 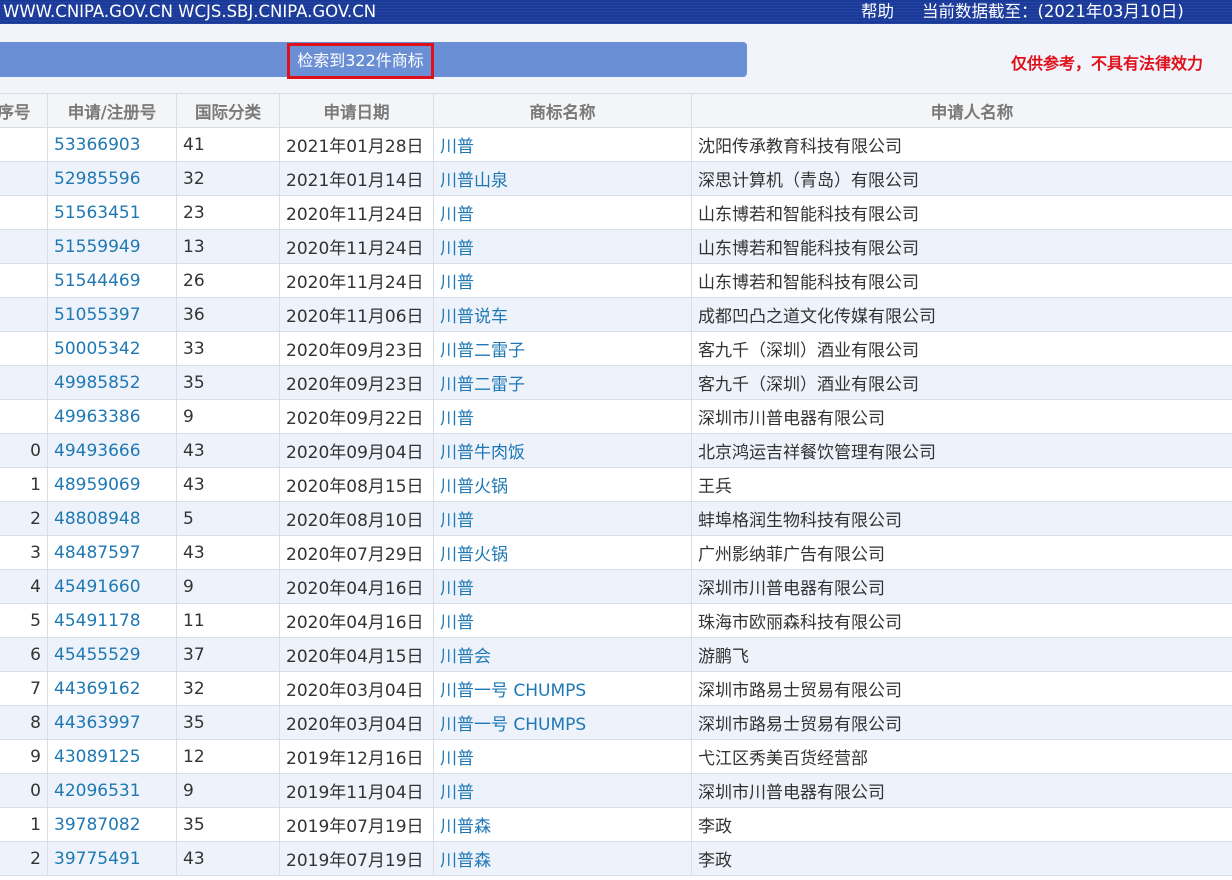 What do you see at coordinates (97, 825) in the screenshot?
I see `reg-no-link: 39787082` at bounding box center [97, 825].